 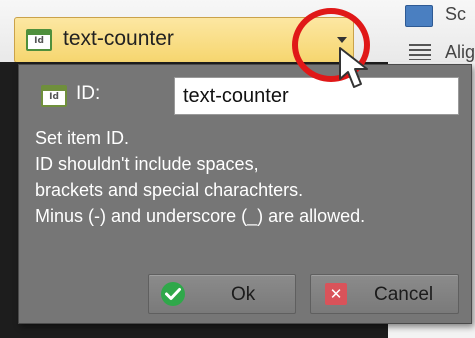 I want to click on toolbar-item-2-label: Alig, so click(x=460, y=52).